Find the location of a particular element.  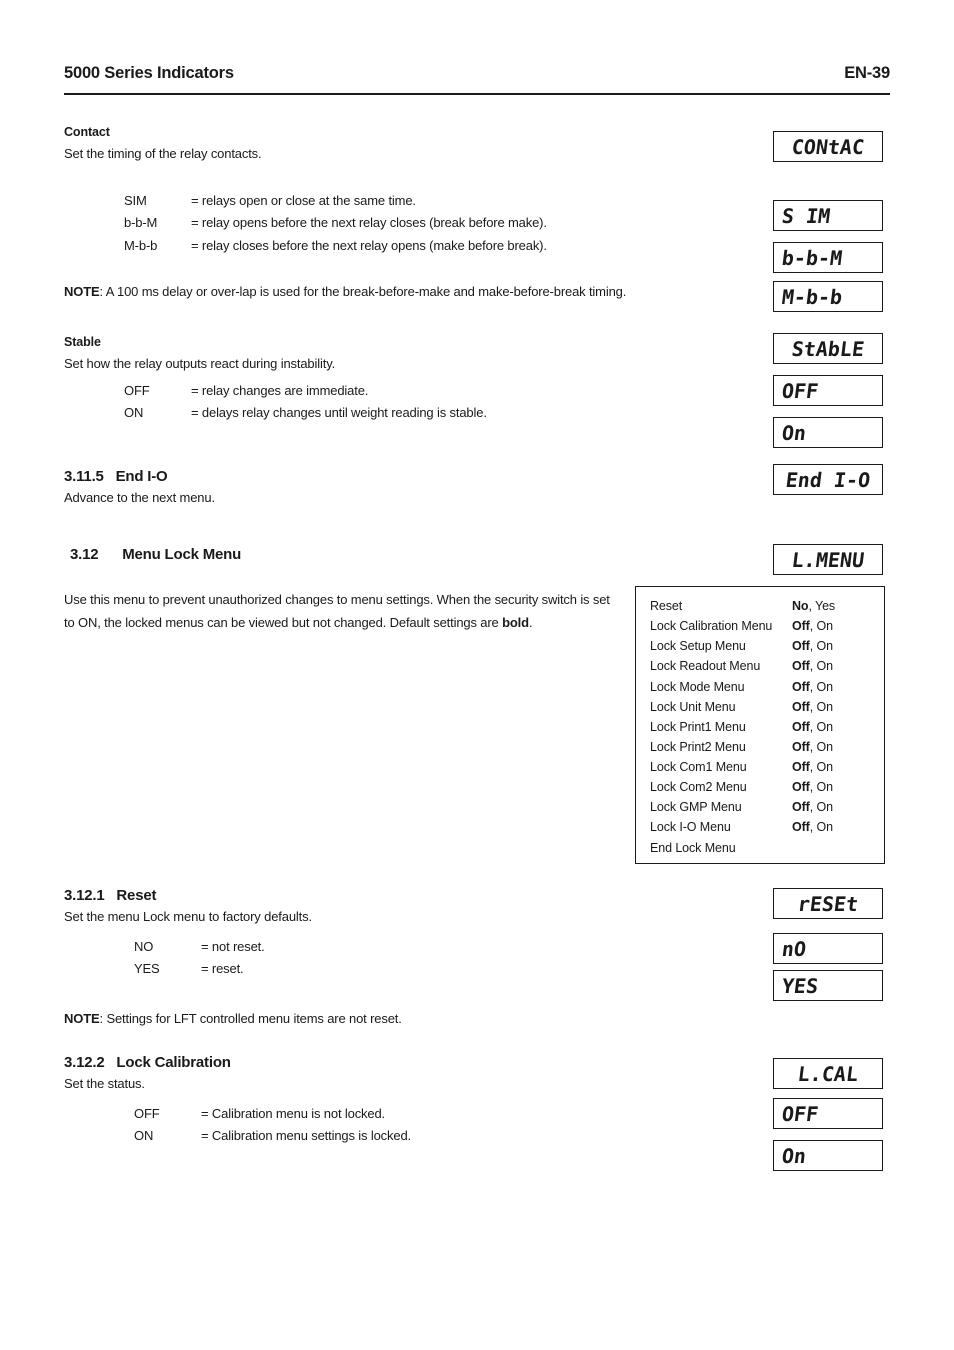

section-title: Menu Lock Menu is located at coordinates (182, 554).